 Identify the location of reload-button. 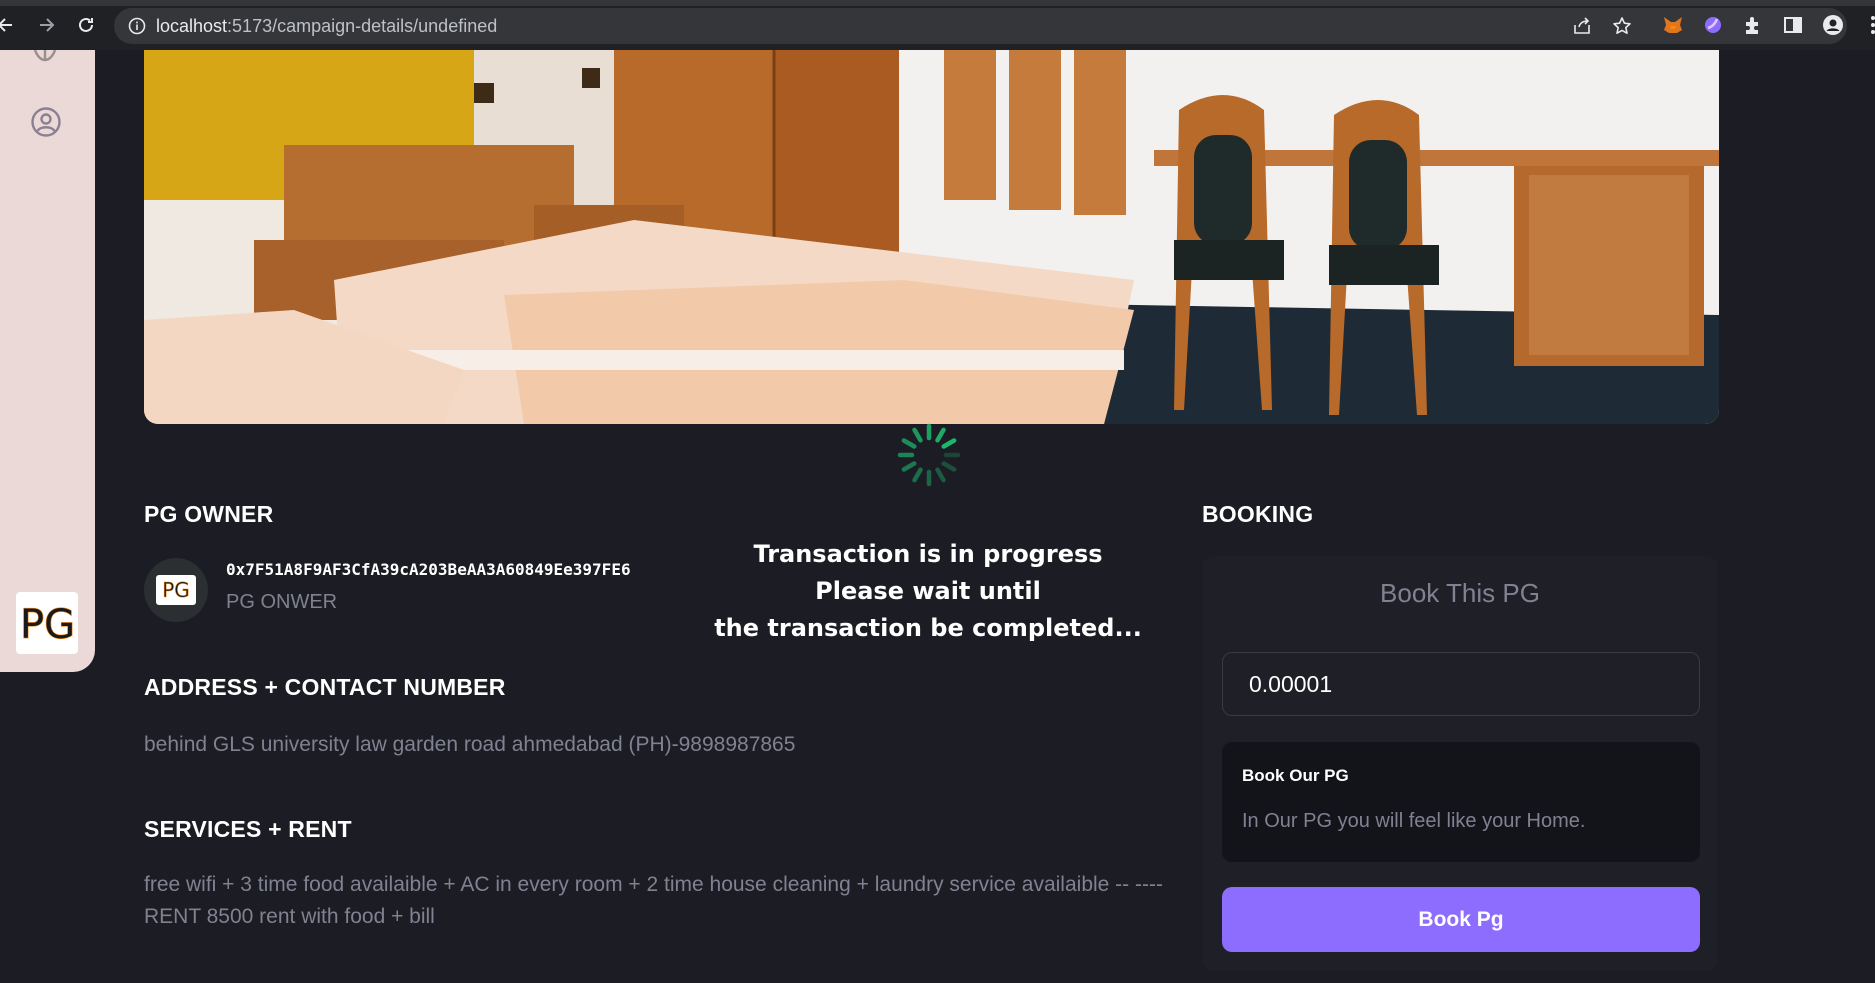
(86, 25).